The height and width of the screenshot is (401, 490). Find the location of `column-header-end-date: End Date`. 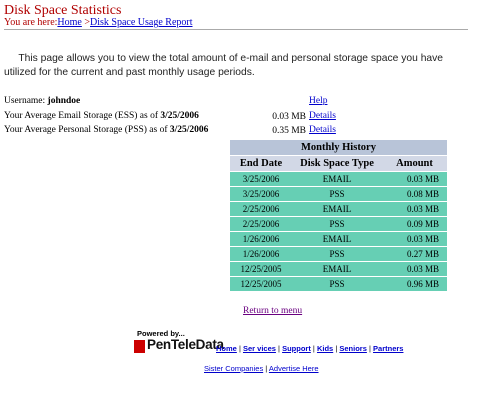

column-header-end-date: End Date is located at coordinates (261, 163).